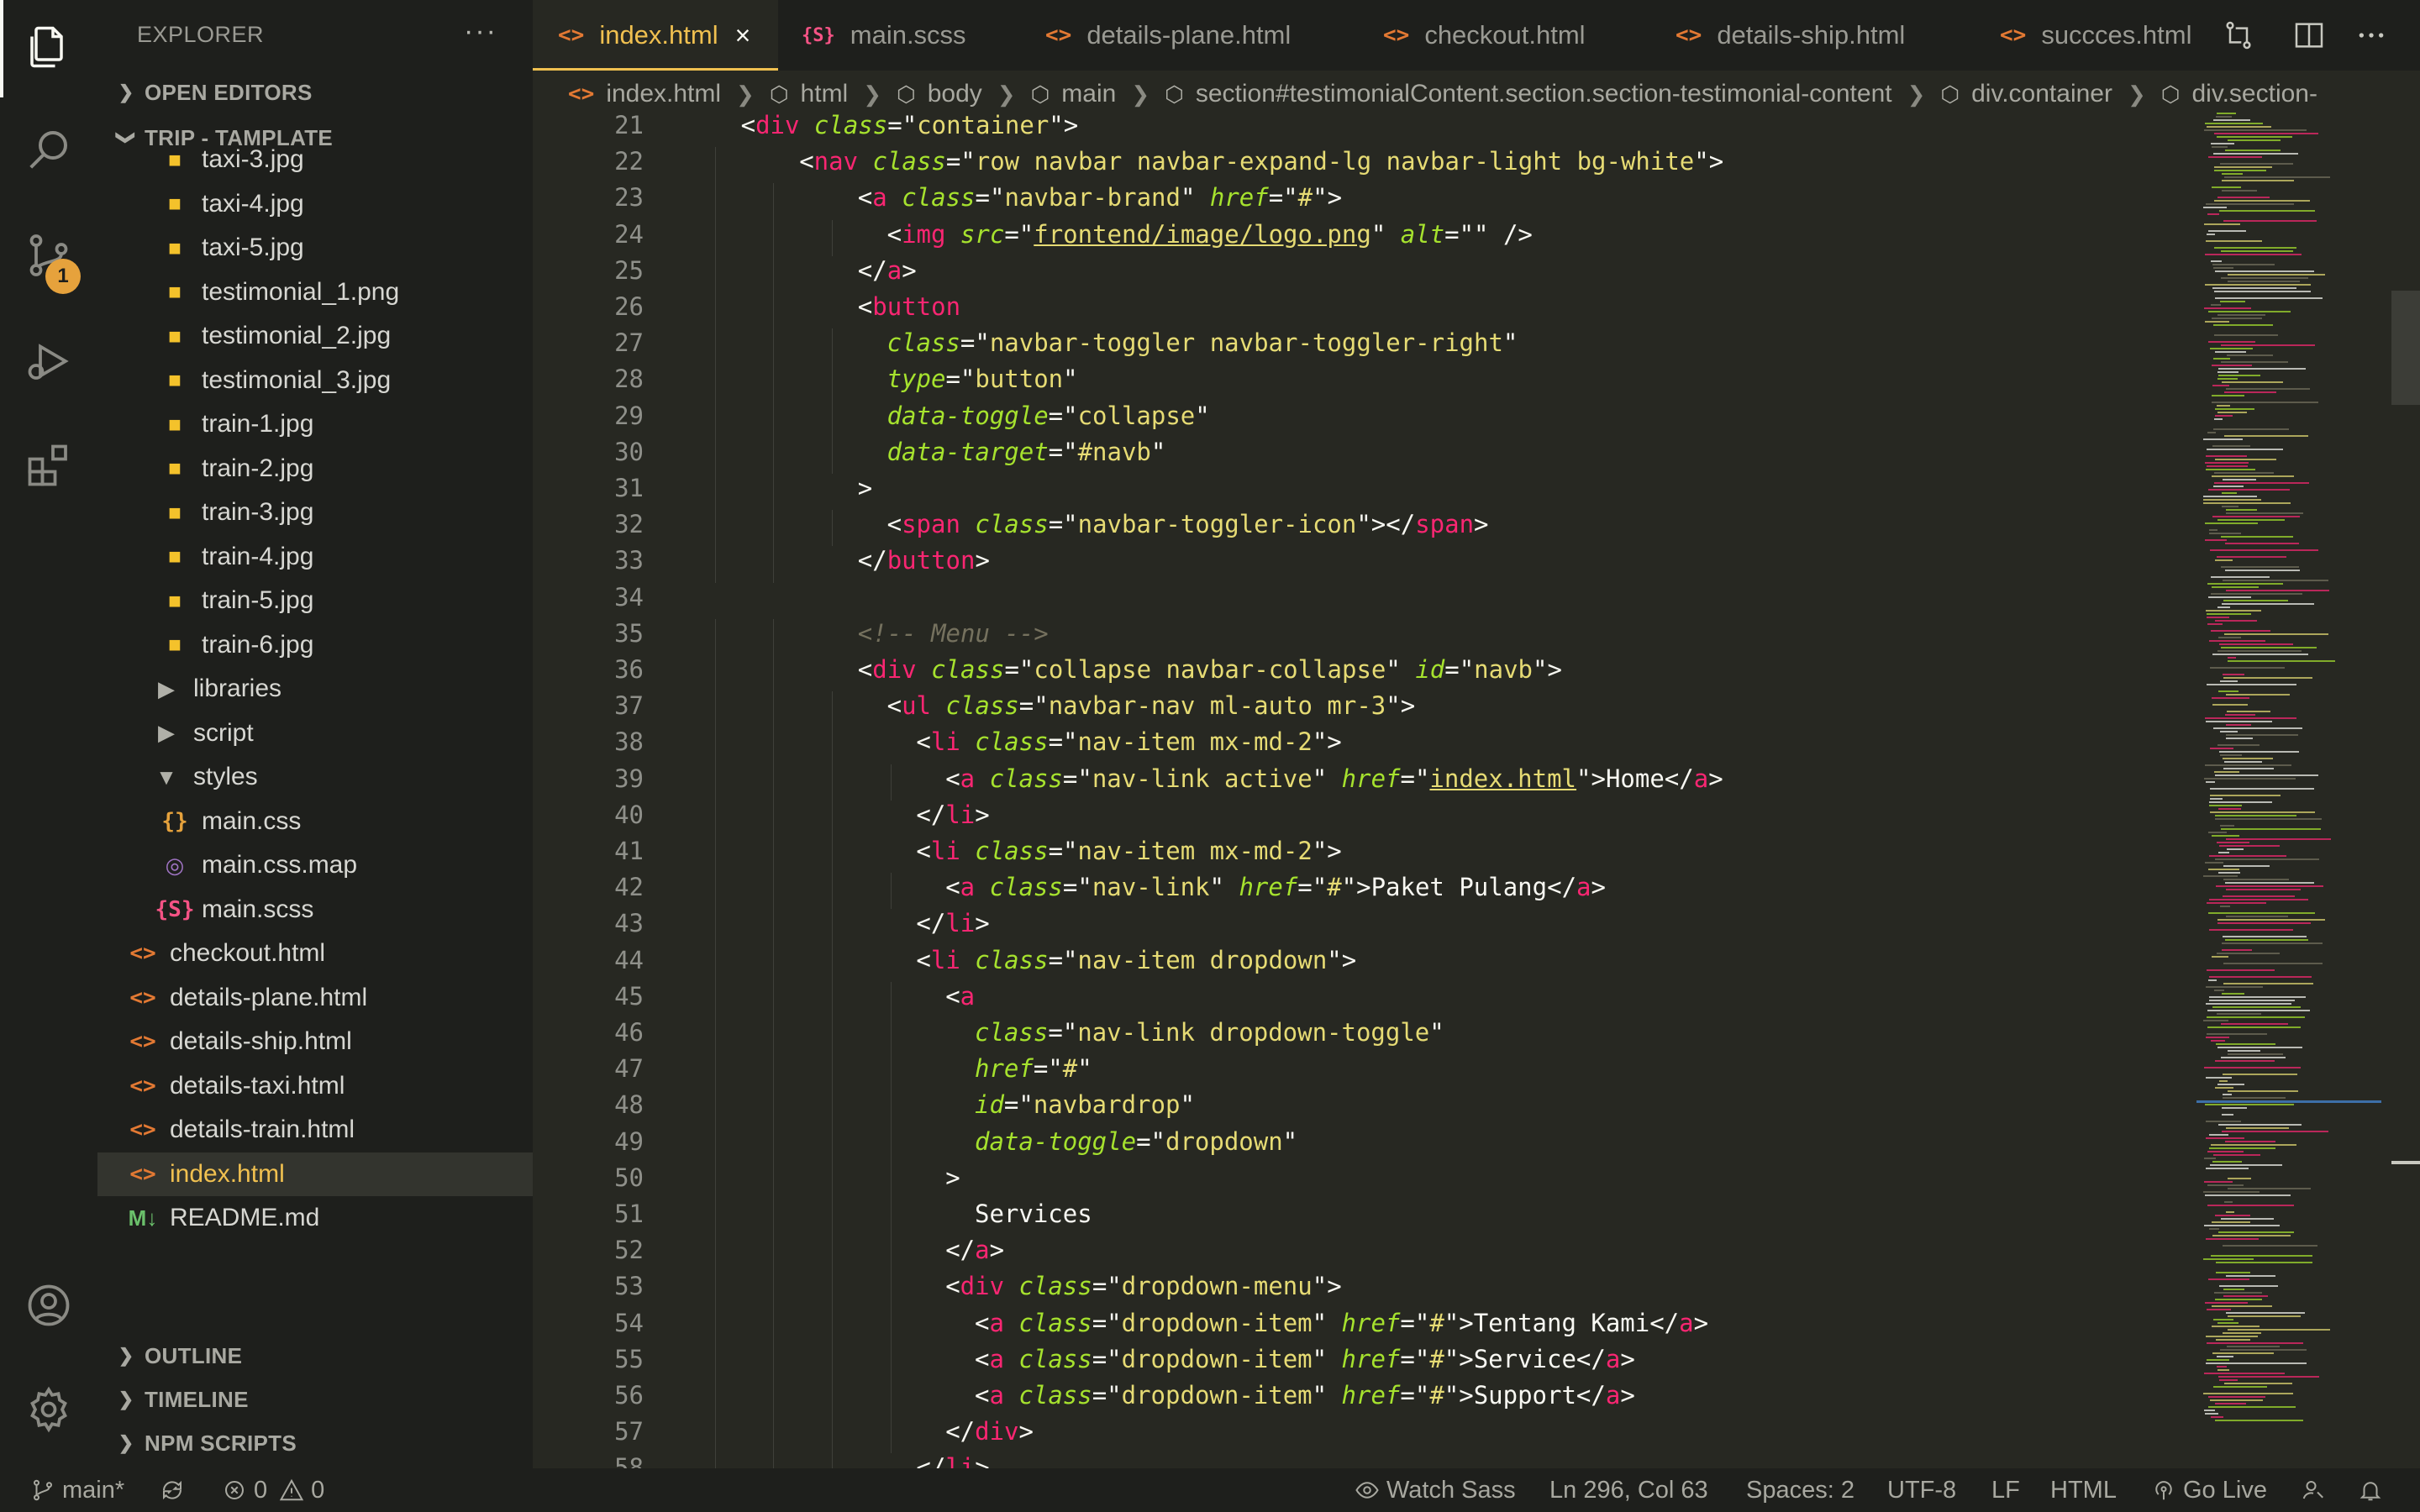  What do you see at coordinates (2084, 1490) in the screenshot?
I see `language-mode: HTML` at bounding box center [2084, 1490].